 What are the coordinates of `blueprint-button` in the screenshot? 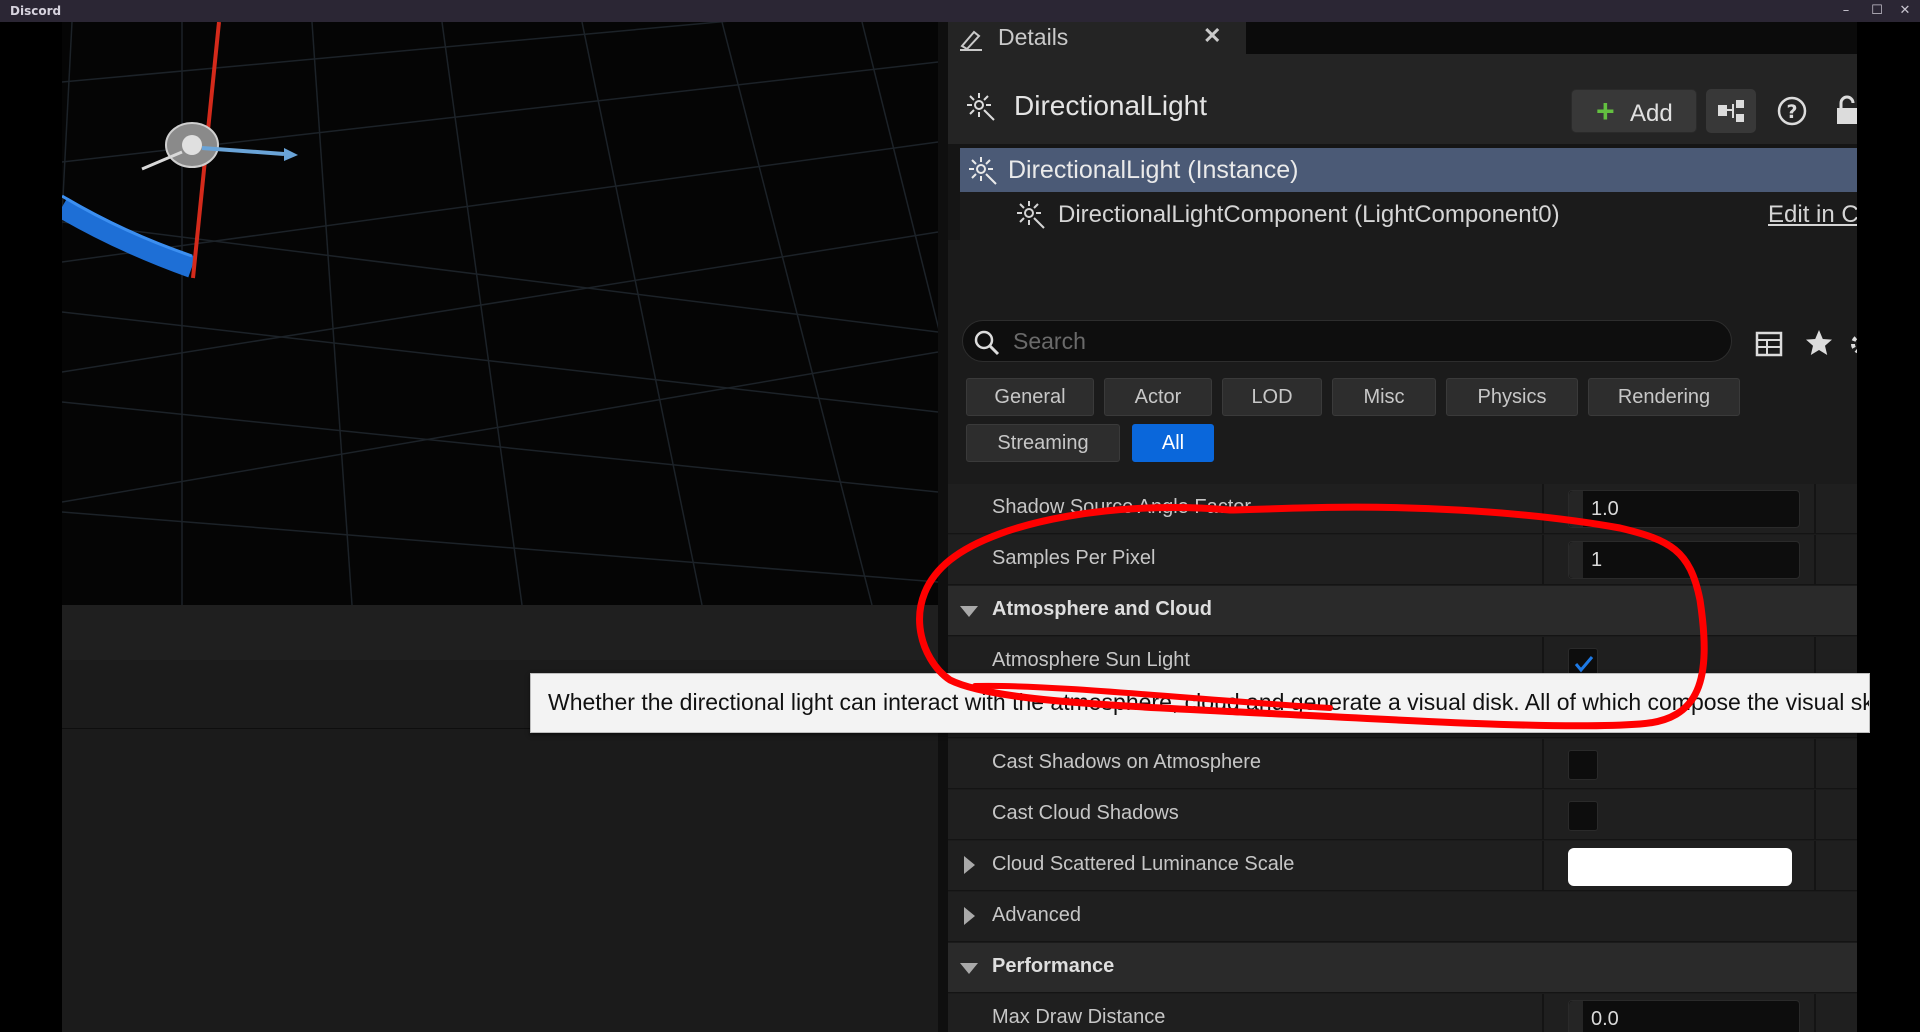 It's located at (1731, 111).